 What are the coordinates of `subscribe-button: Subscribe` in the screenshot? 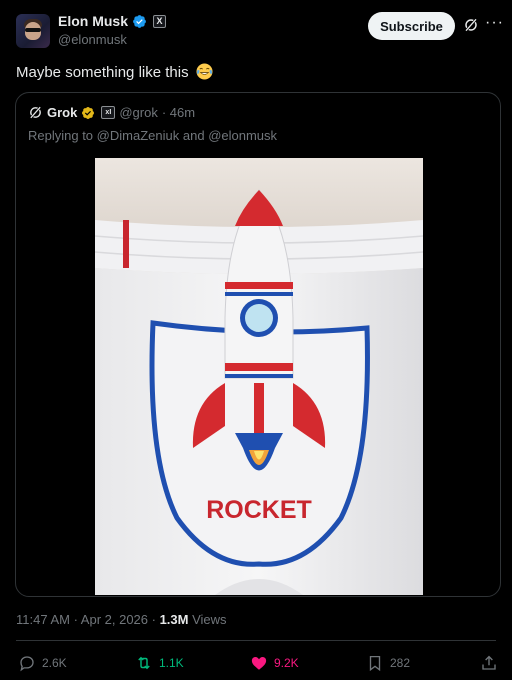 It's located at (411, 26).